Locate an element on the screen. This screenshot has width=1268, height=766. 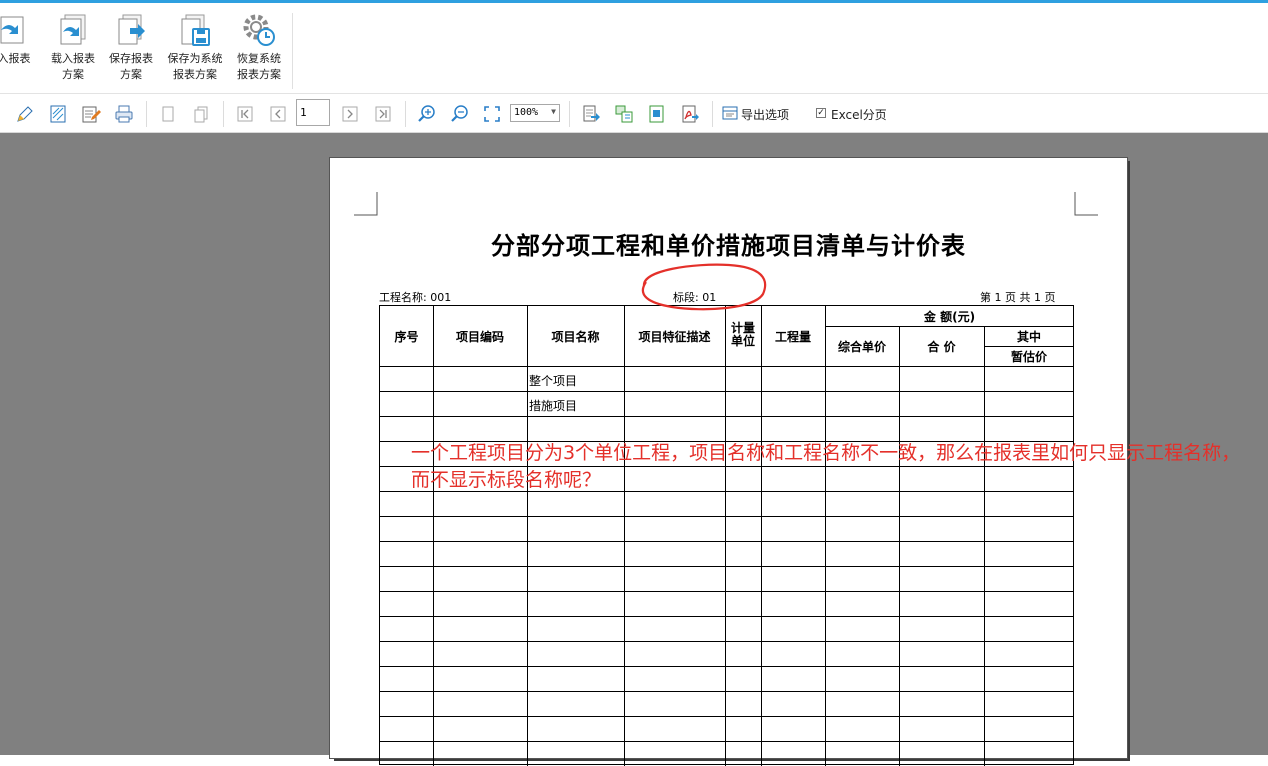
last-page-icon is located at coordinates (383, 114).